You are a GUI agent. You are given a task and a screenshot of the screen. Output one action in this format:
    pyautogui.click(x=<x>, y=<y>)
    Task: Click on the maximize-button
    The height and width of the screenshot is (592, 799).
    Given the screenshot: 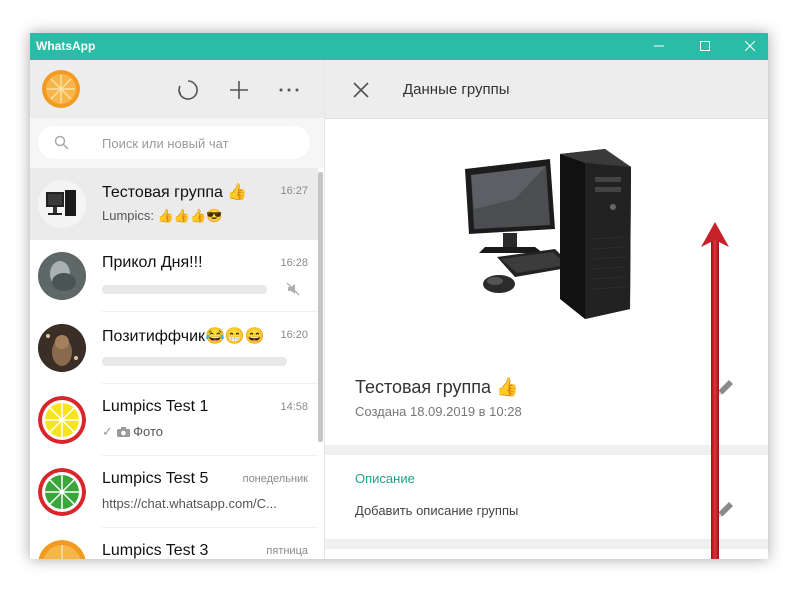 What is the action you would take?
    pyautogui.click(x=705, y=46)
    